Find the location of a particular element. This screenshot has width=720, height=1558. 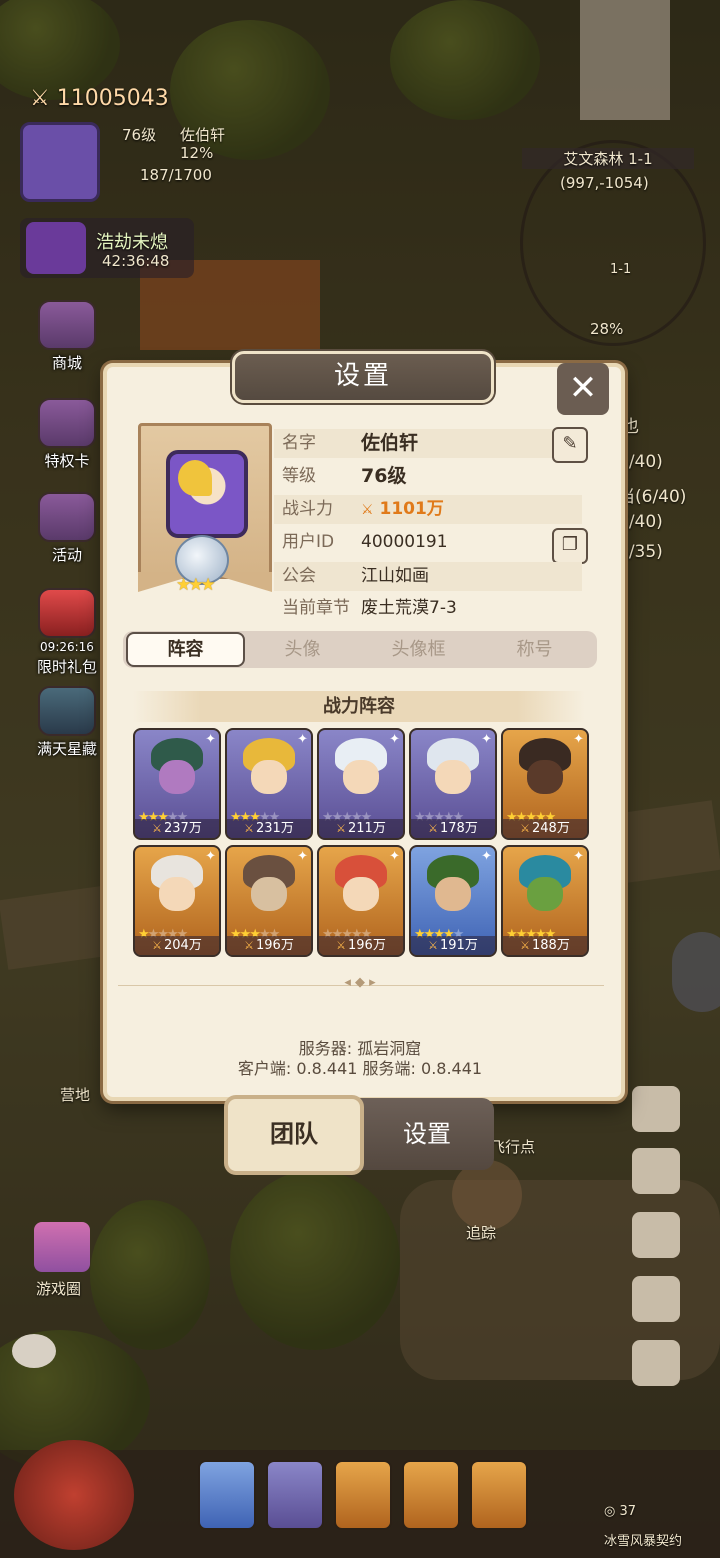

track-label: 追踪 is located at coordinates (481, 1233).